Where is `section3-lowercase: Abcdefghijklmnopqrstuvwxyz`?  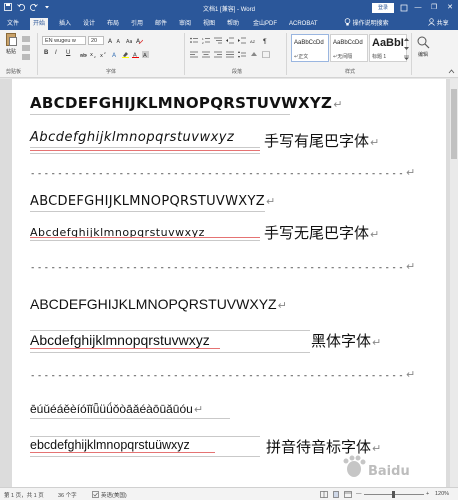 section3-lowercase: Abcdefghijklmnopqrstuvwxyz is located at coordinates (120, 340).